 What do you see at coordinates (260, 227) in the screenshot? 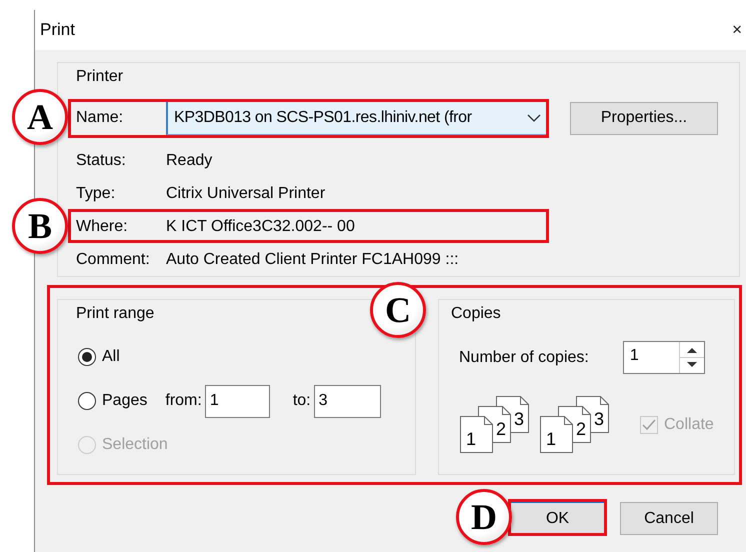
I see `info-value: K ICT Office3C32.002-- 00` at bounding box center [260, 227].